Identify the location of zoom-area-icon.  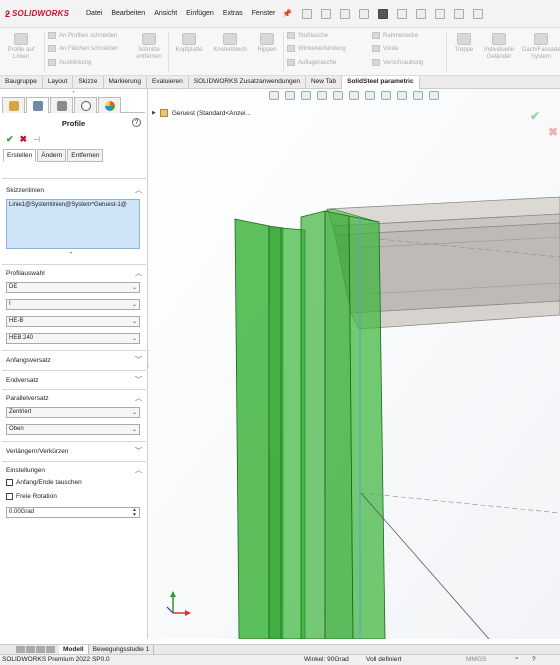
(290, 95).